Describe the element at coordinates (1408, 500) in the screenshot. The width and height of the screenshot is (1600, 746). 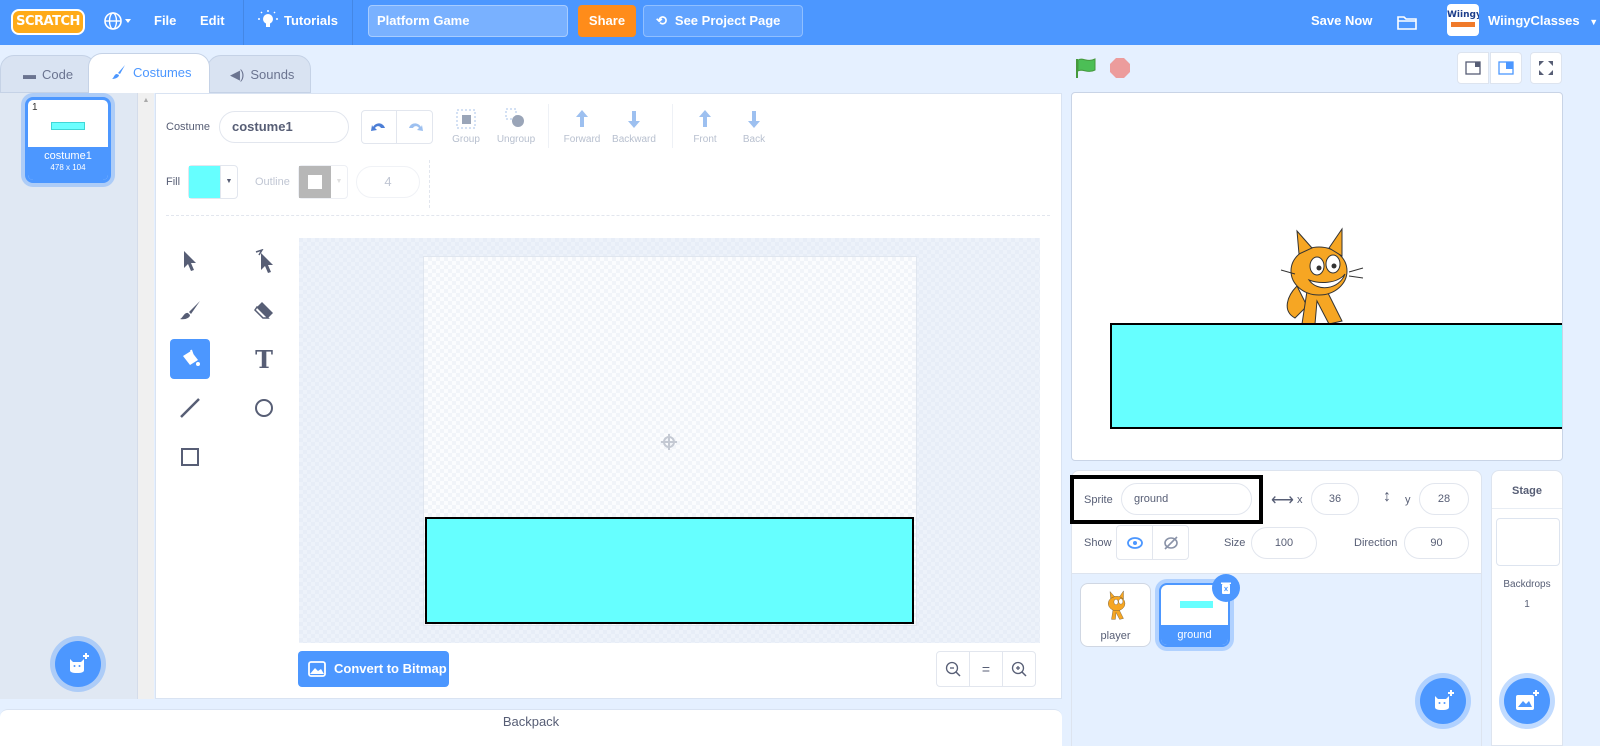
I see `y-label: y` at that location.